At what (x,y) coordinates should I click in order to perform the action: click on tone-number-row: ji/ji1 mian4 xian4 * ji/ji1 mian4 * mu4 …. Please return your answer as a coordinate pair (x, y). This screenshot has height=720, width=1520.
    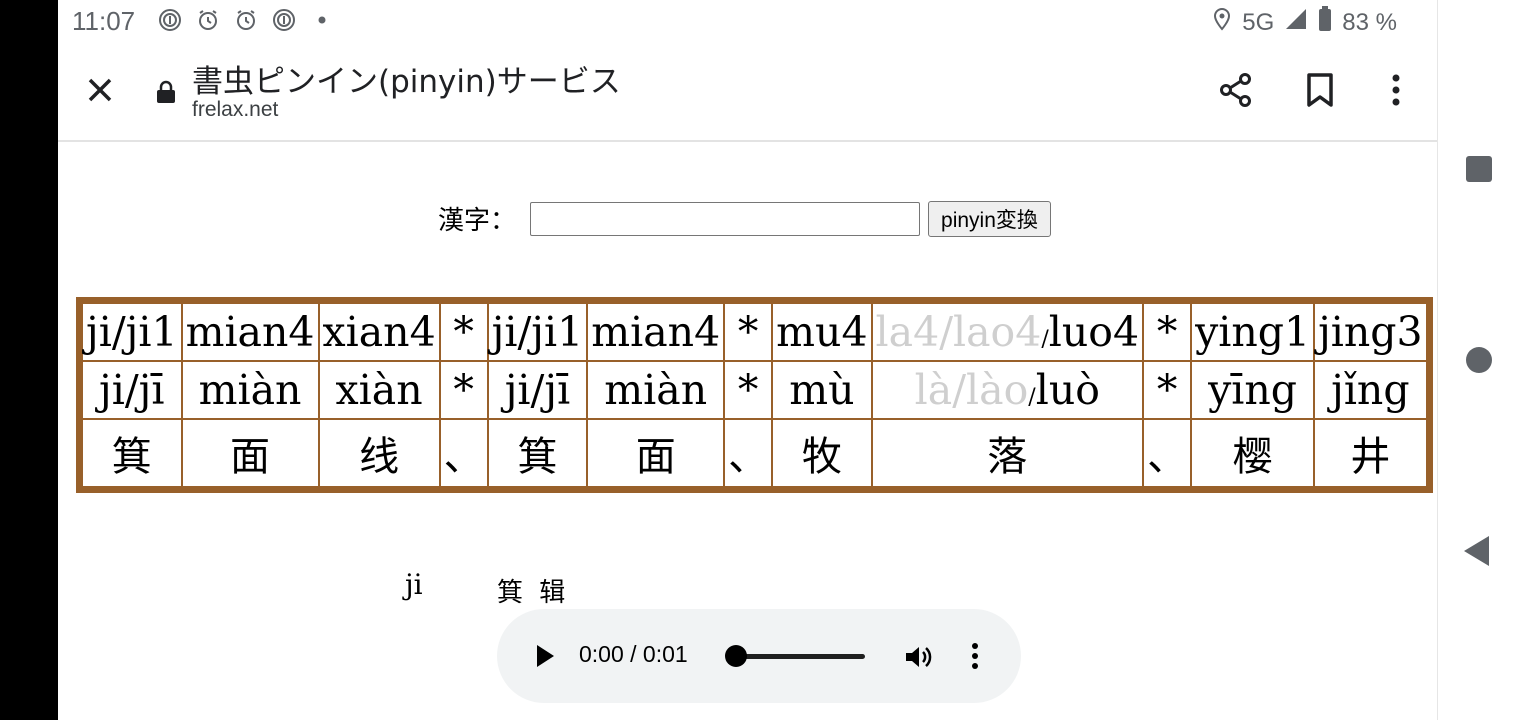
    Looking at the image, I should click on (754, 330).